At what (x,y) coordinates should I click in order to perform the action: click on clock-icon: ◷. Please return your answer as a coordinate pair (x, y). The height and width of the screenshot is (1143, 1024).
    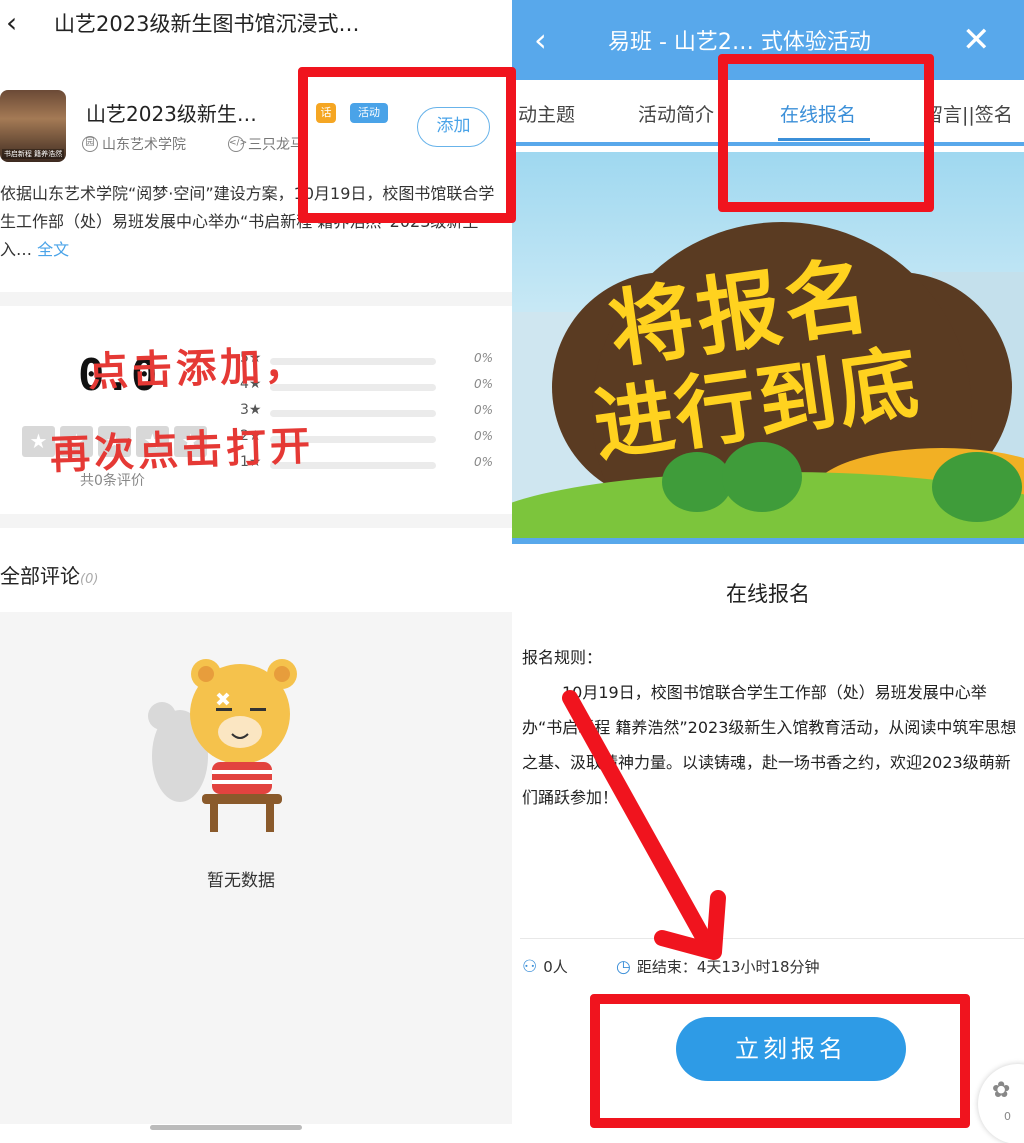
    Looking at the image, I should click on (623, 966).